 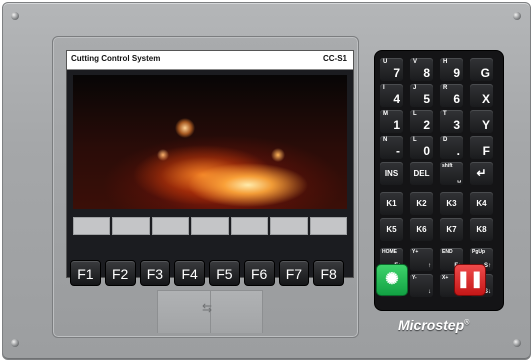 I want to click on key-3: T3, so click(x=451, y=121).